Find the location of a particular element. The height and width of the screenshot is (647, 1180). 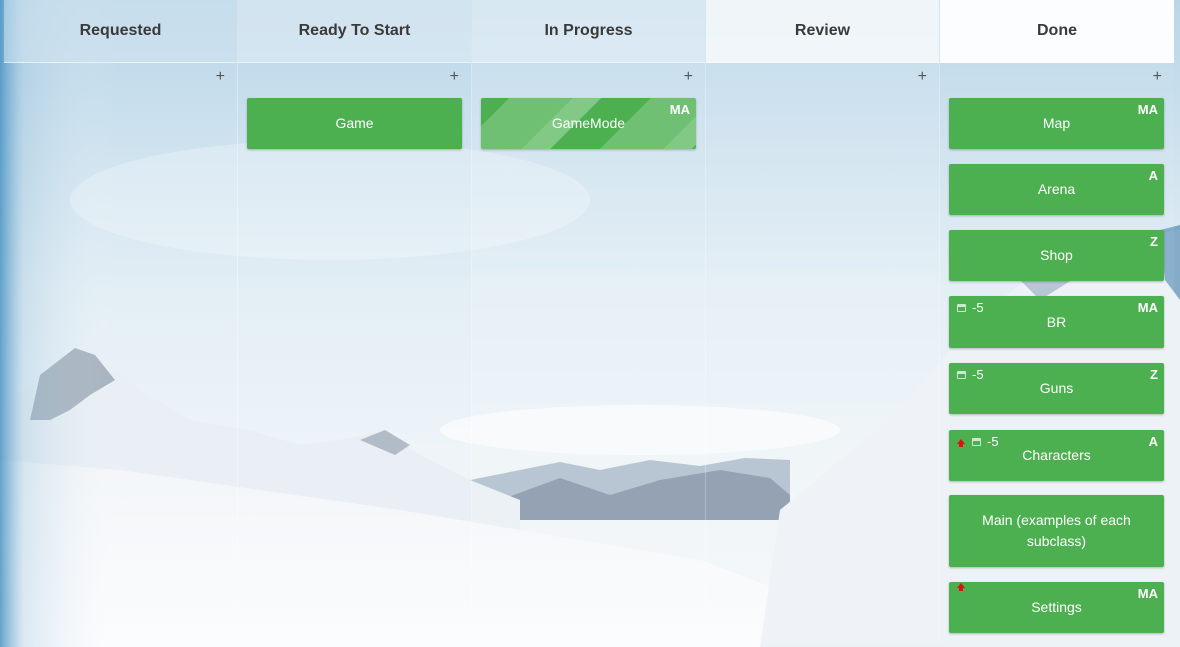

task-card: -5 Z Guns is located at coordinates (1056, 388).